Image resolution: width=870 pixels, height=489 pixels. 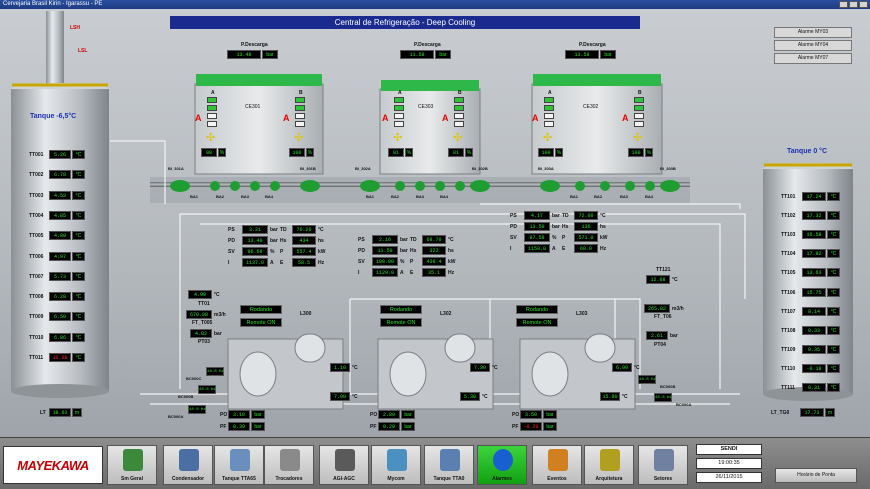 What do you see at coordinates (814, 254) in the screenshot?
I see `tank-right-temp-value: 17.82` at bounding box center [814, 254].